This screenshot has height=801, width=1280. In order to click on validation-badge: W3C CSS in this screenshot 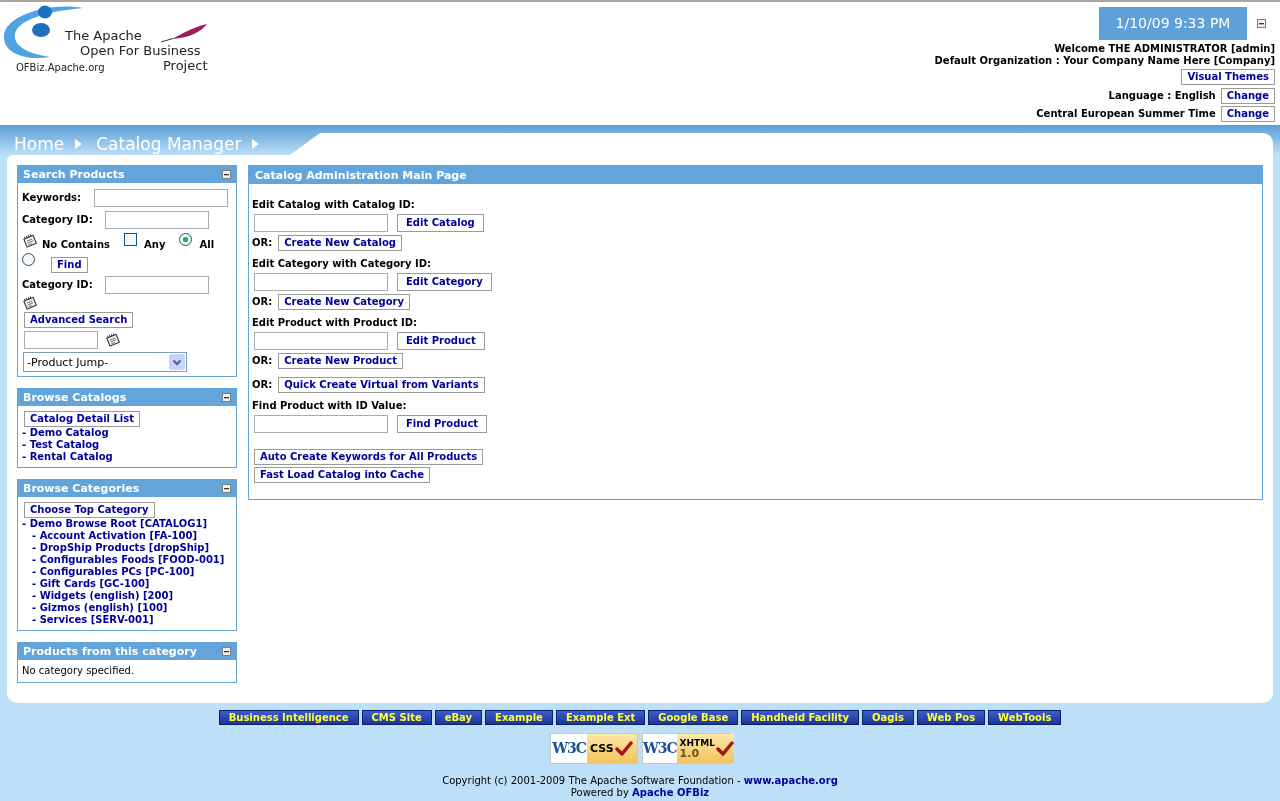, I will do `click(594, 748)`.